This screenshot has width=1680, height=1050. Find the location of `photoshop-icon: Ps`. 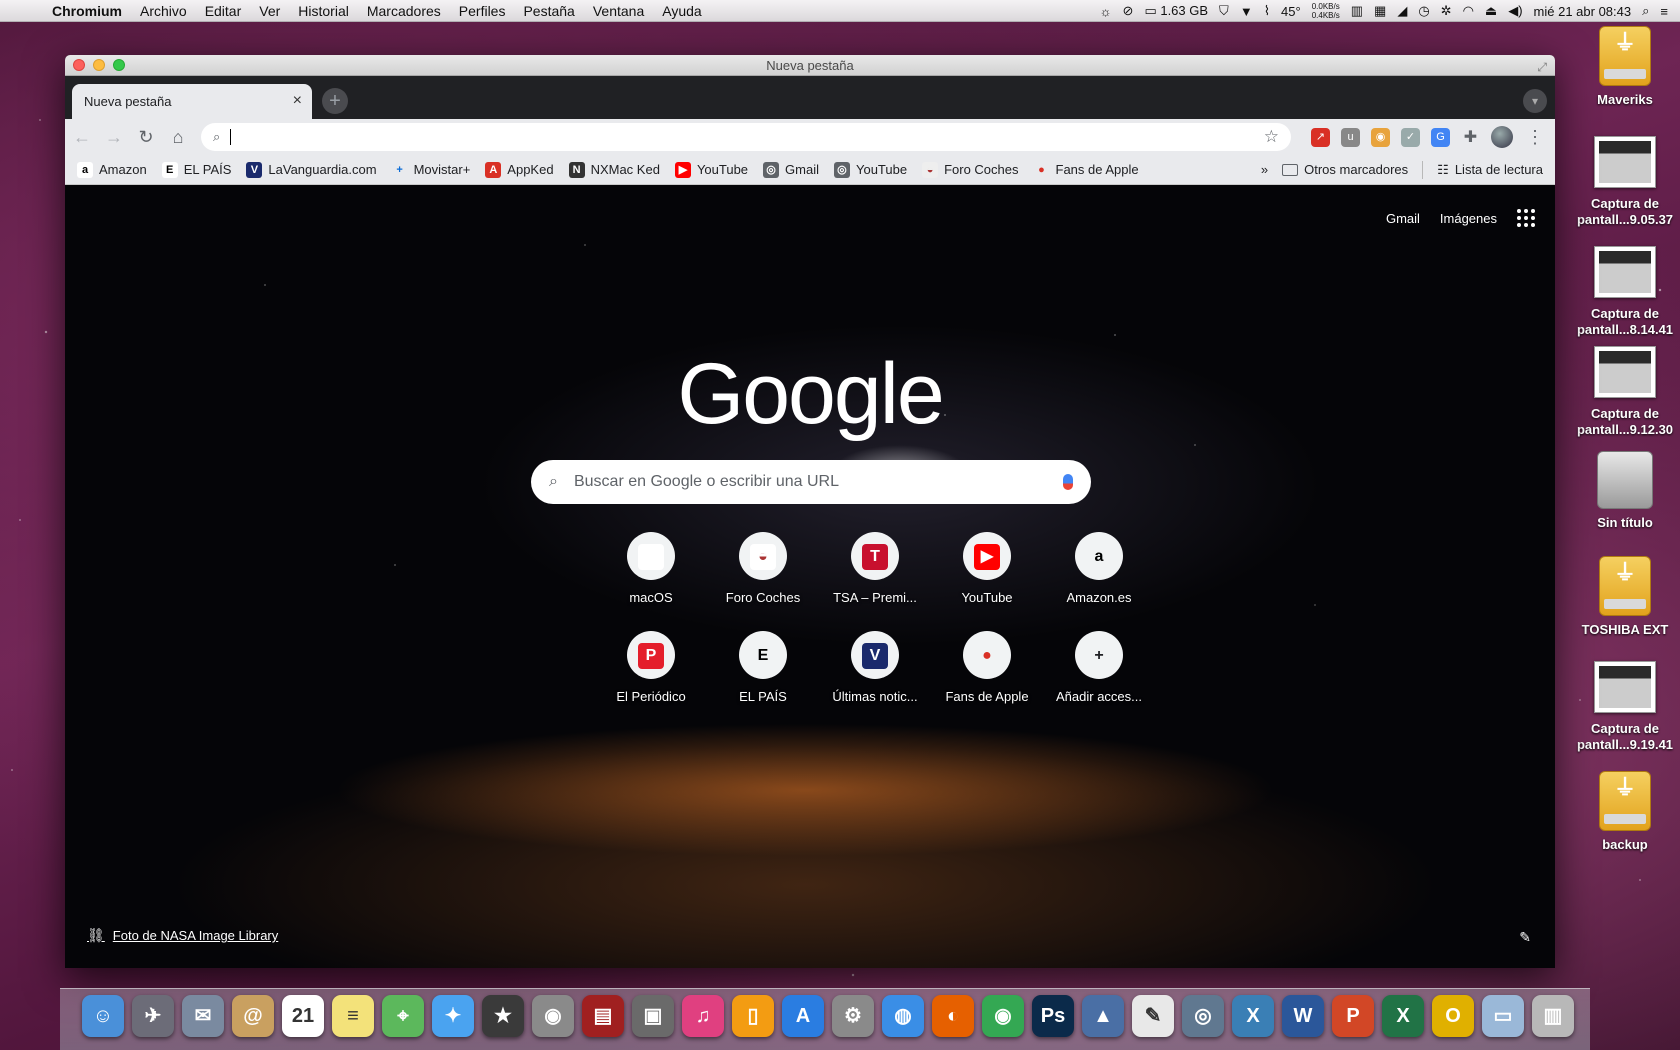

photoshop-icon: Ps is located at coordinates (1053, 1016).